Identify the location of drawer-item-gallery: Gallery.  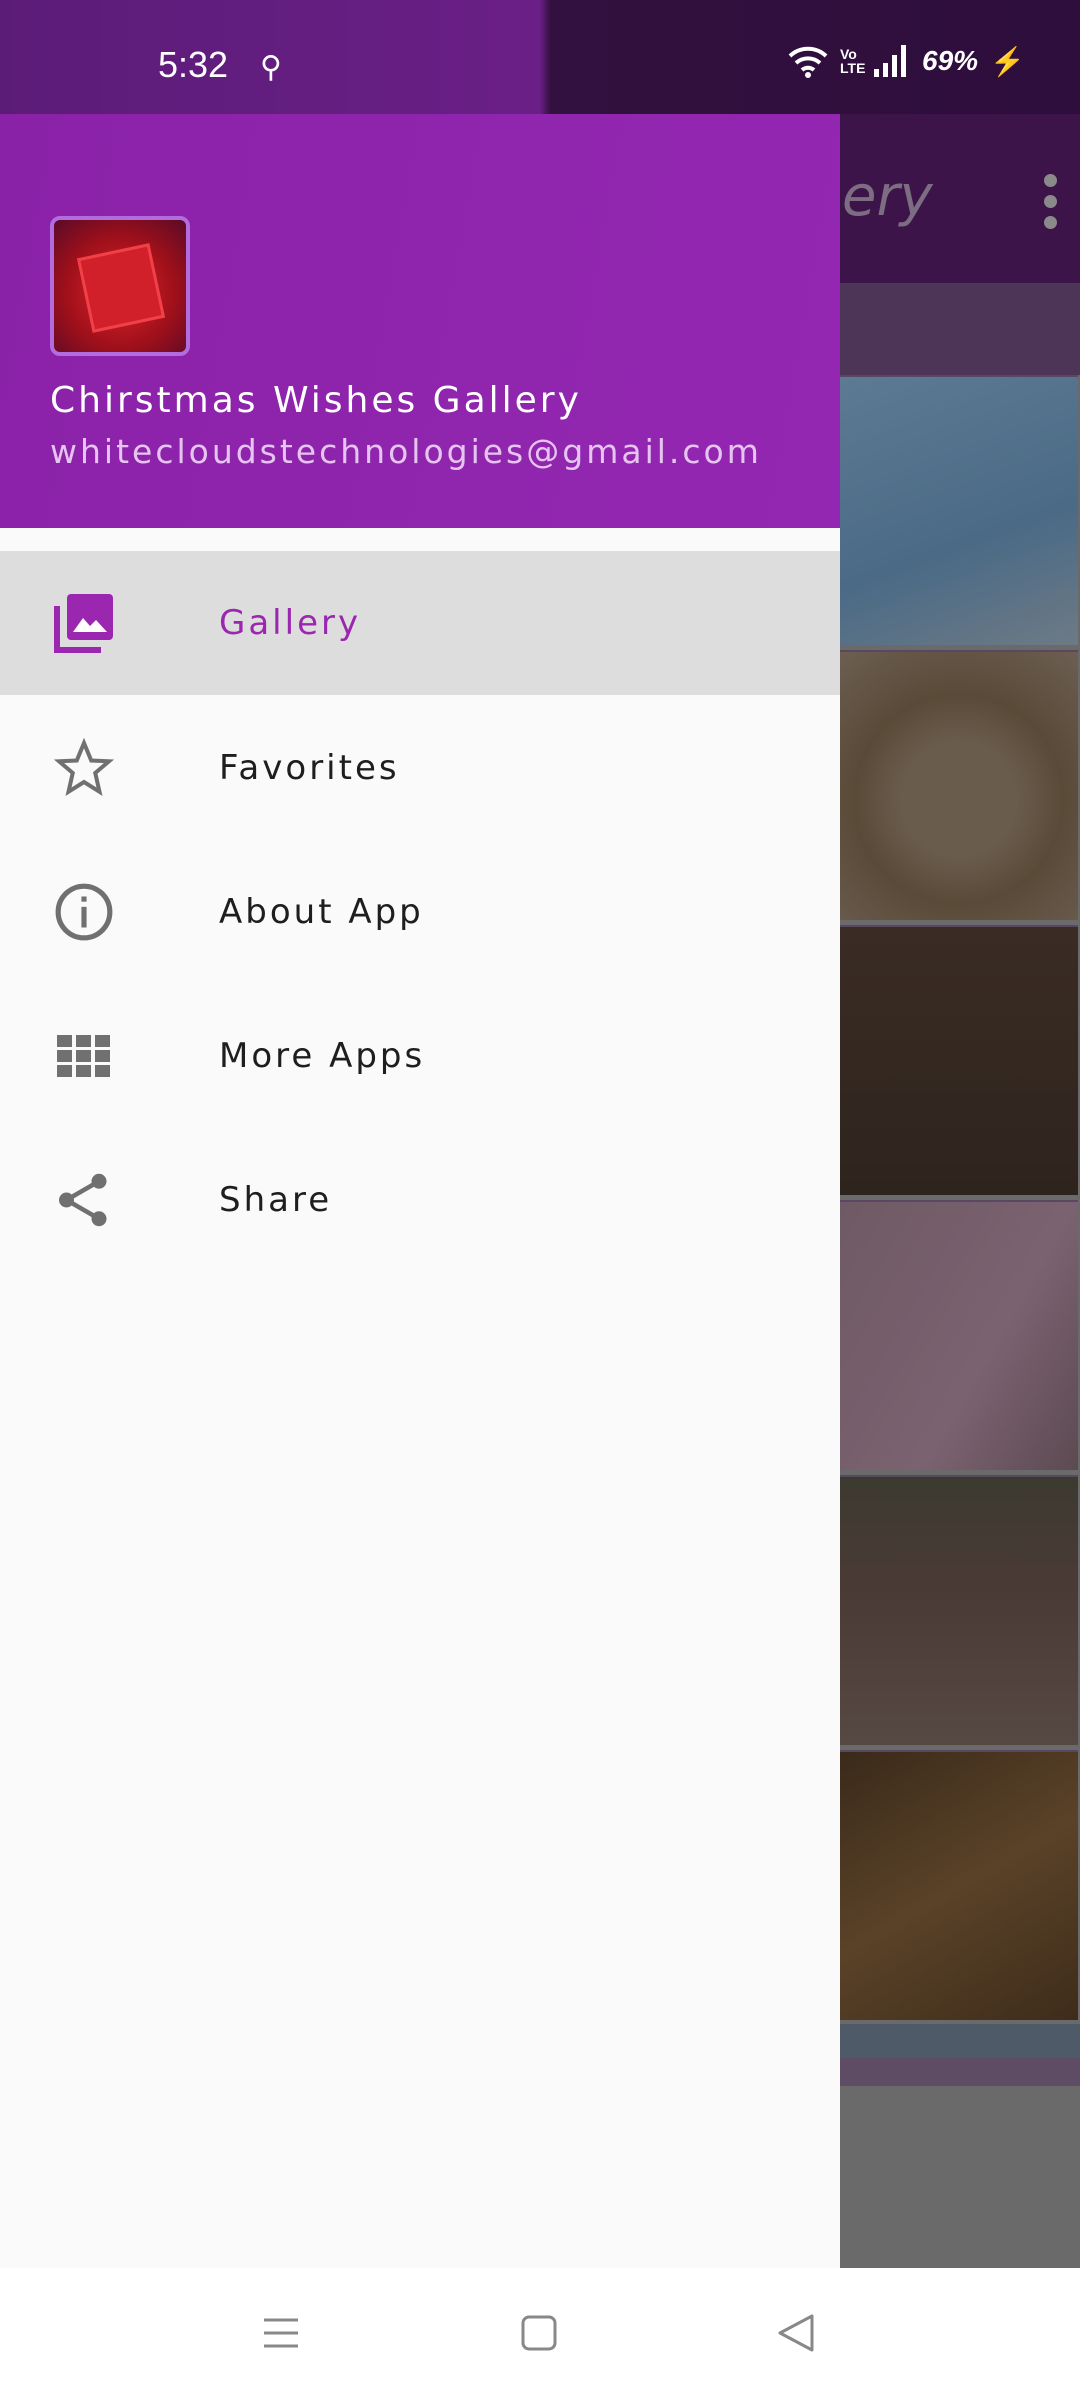
(420, 623).